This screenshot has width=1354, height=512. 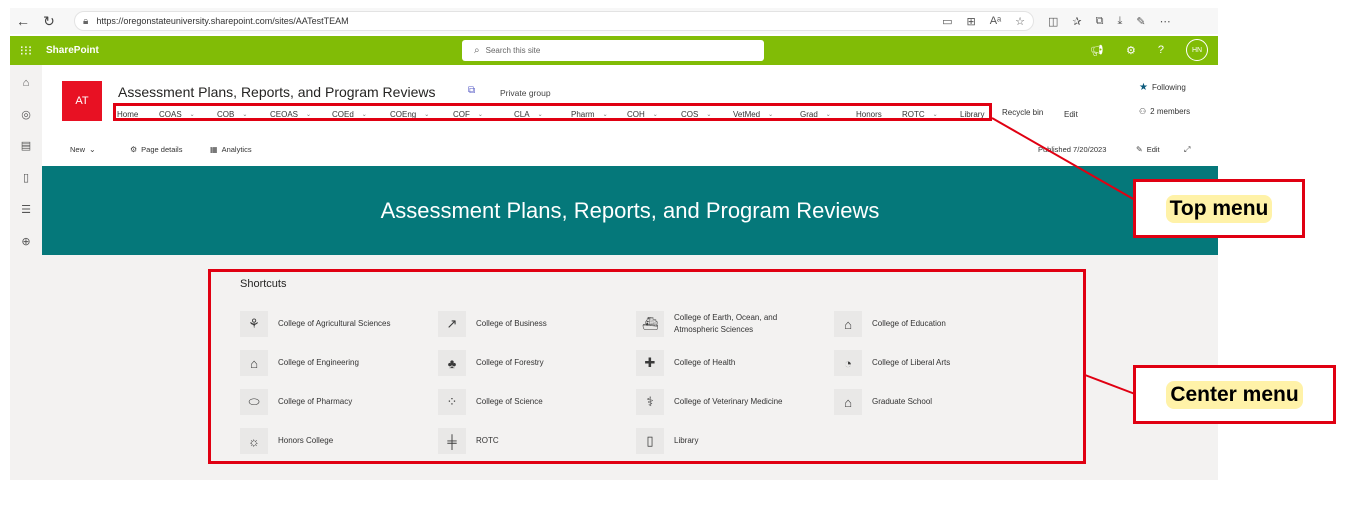 I want to click on center-menu-callout-text: Center menu, so click(x=1234, y=394).